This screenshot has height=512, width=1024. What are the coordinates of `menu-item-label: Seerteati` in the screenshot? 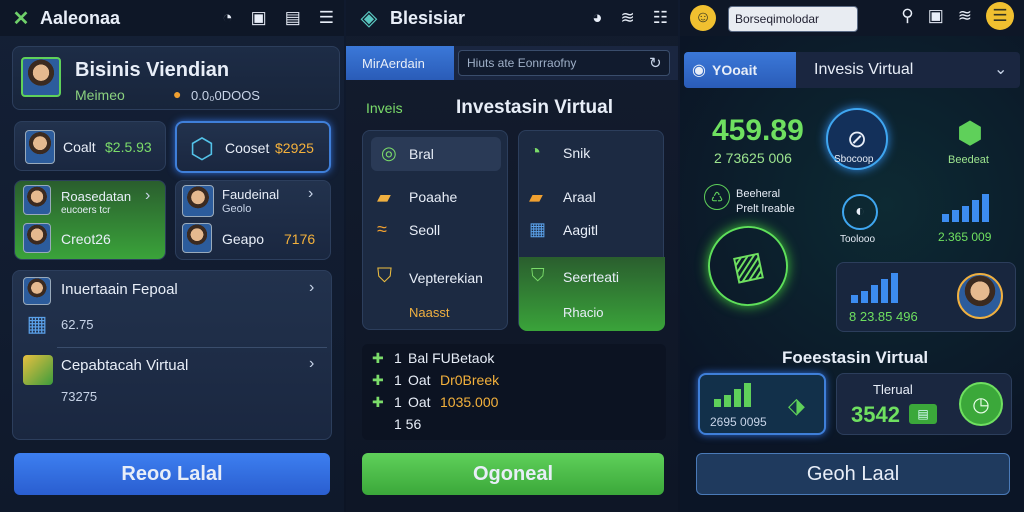 It's located at (591, 277).